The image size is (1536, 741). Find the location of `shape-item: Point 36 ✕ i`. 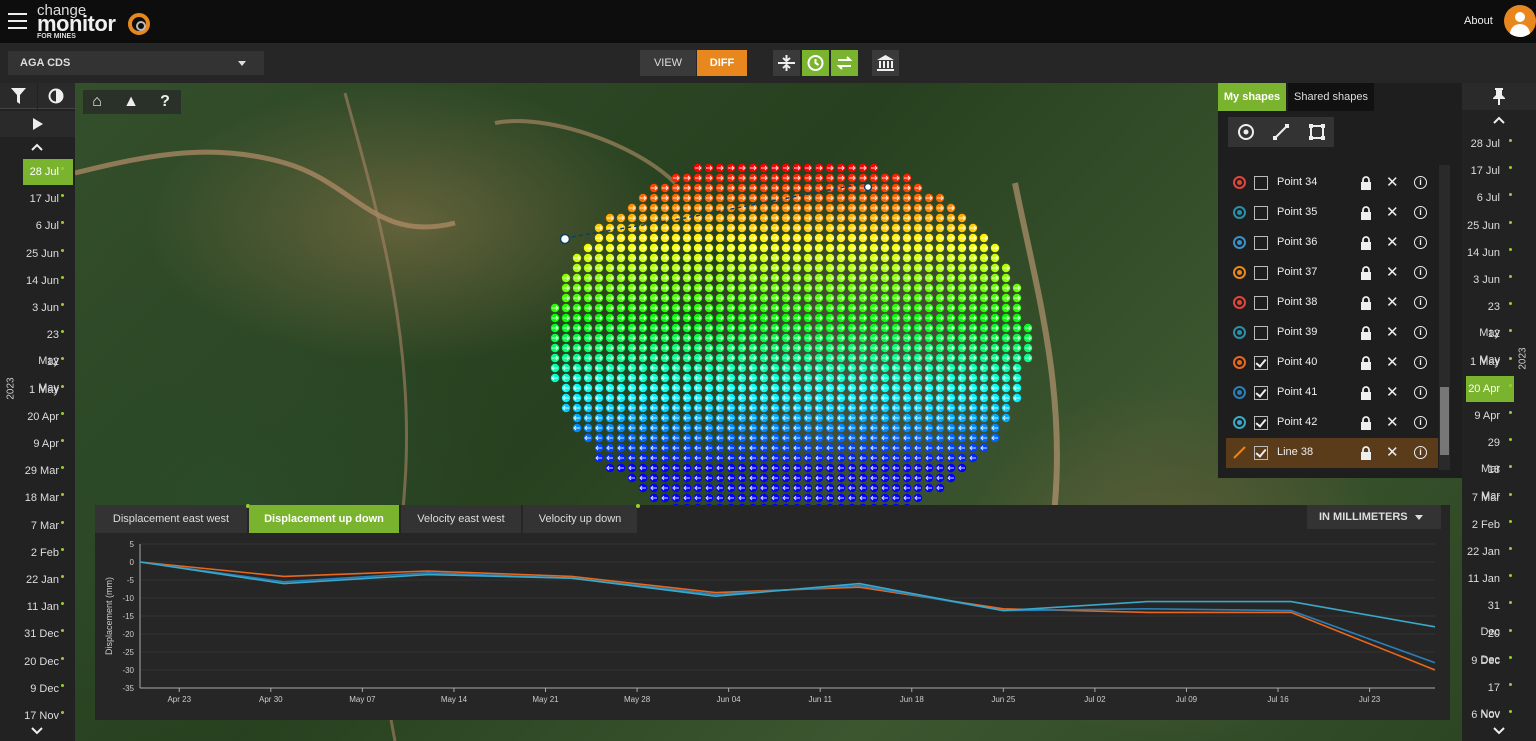

shape-item: Point 36 ✕ i is located at coordinates (1332, 243).